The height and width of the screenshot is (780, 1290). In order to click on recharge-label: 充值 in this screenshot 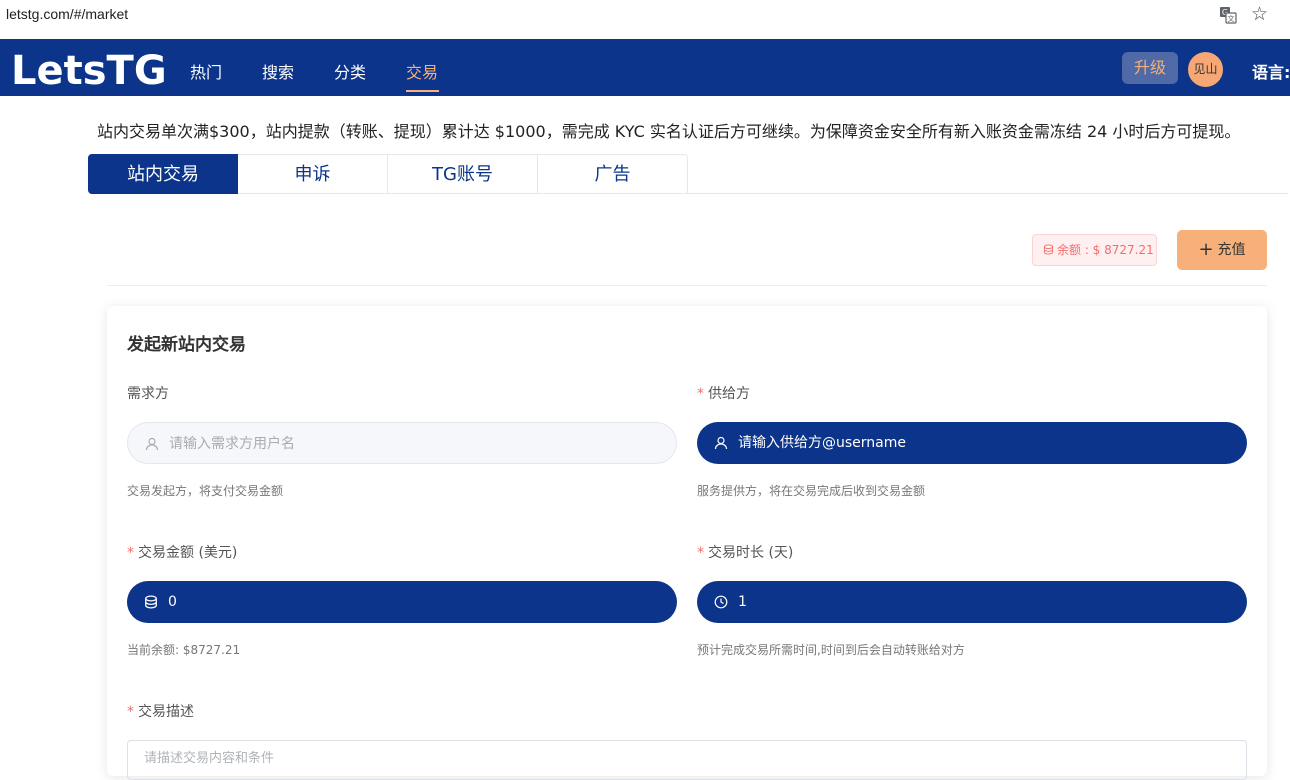, I will do `click(1231, 250)`.